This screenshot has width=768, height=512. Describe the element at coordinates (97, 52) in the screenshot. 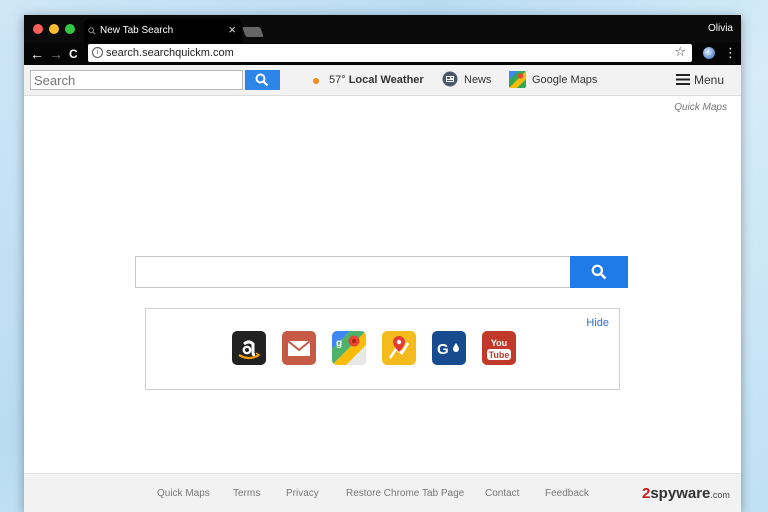

I see `info-icon: i` at that location.